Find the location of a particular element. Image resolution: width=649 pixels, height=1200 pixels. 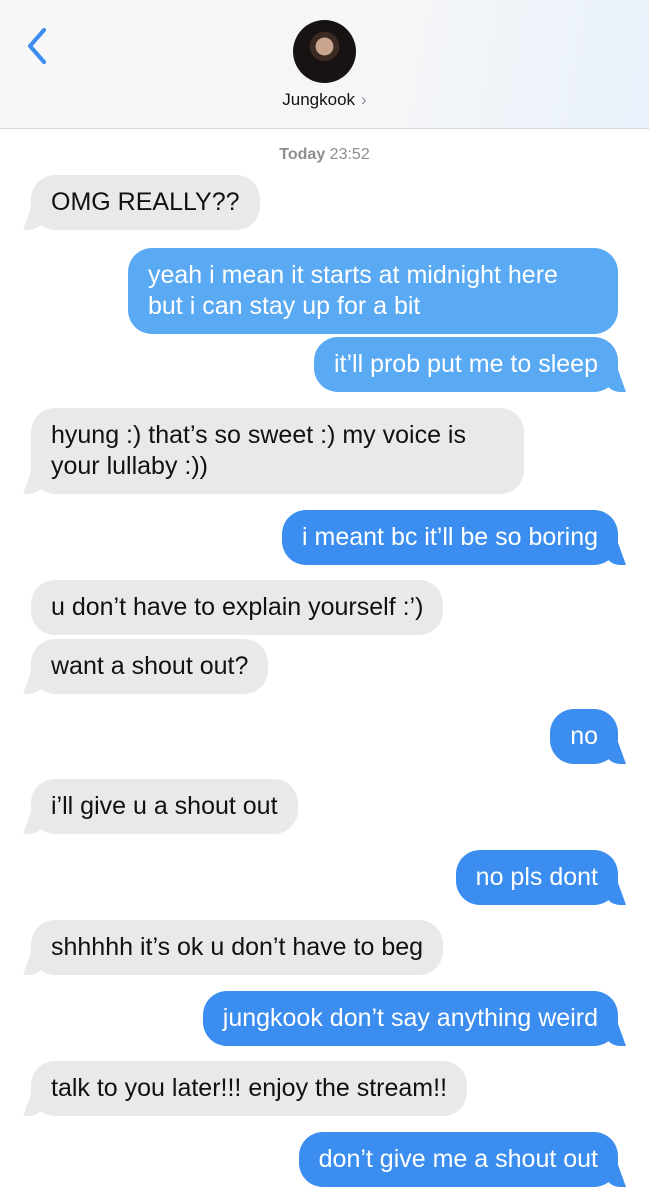

message-sent: no is located at coordinates (584, 736).